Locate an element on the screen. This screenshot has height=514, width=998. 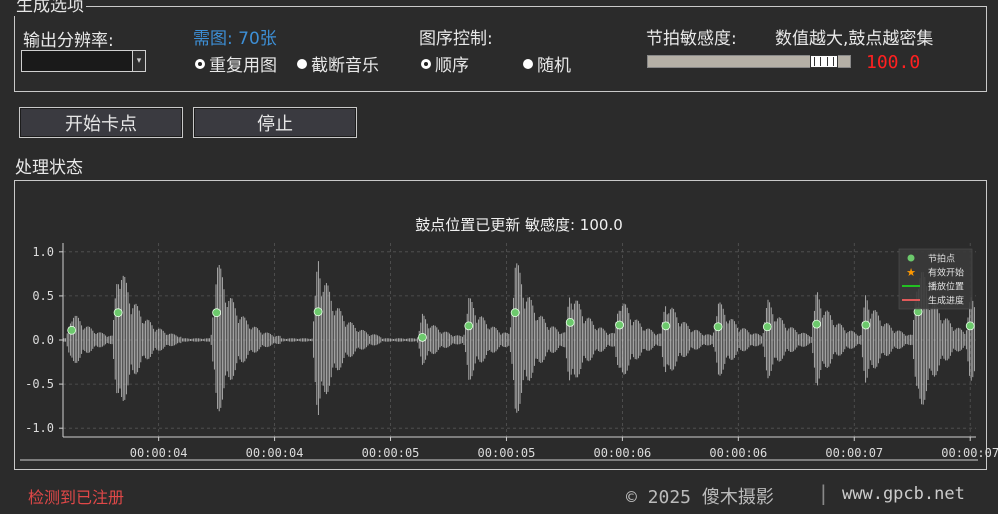
radio-random-label: 随机 is located at coordinates (554, 66).